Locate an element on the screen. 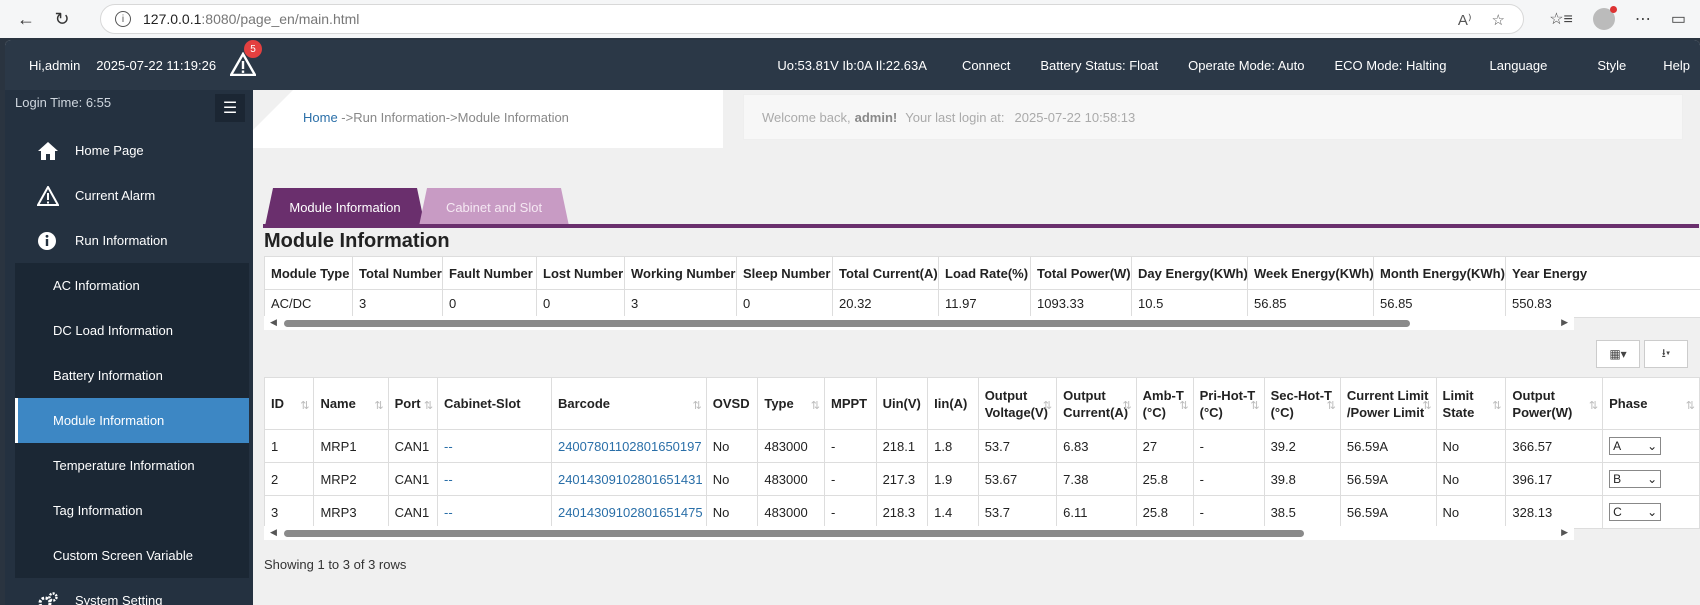  table-cell: 24007801102801650197 is located at coordinates (628, 446).